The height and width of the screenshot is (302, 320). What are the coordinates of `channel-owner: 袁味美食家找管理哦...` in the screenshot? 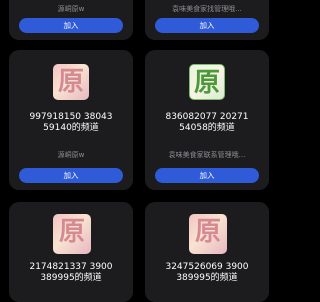 It's located at (207, 9).